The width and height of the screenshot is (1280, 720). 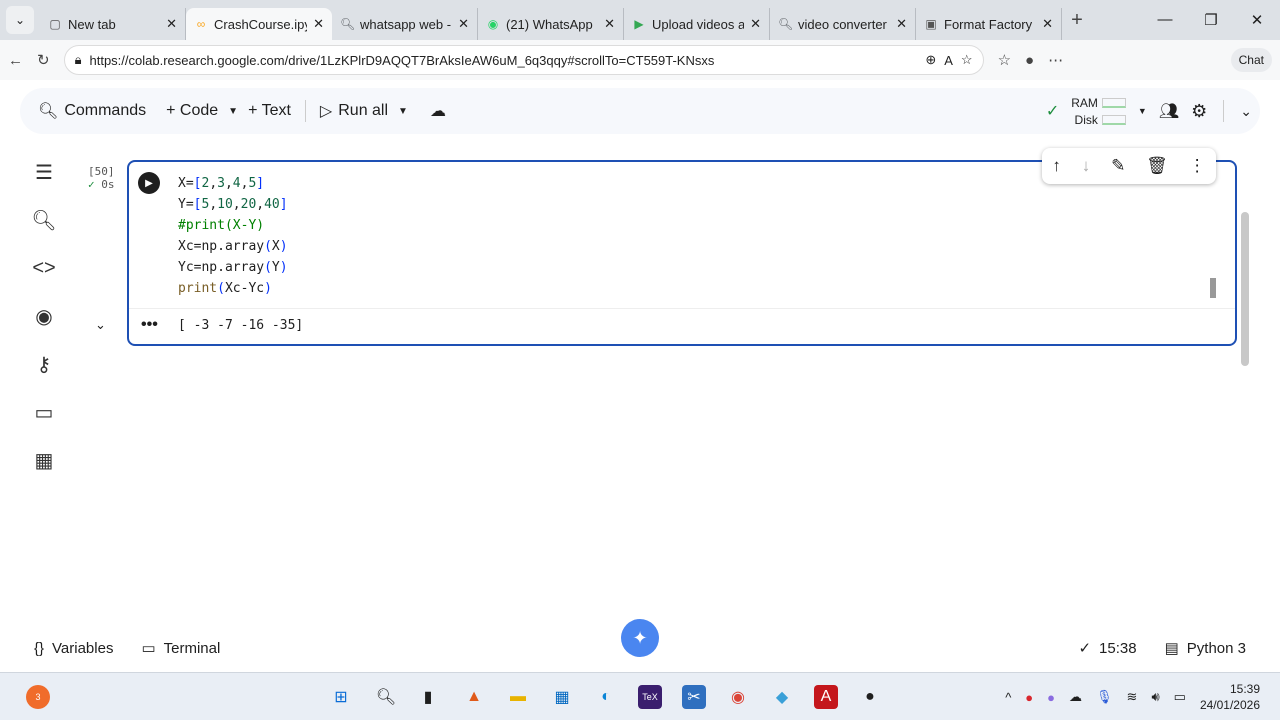 I want to click on copilot-icon: ●, so click(x=1051, y=697).